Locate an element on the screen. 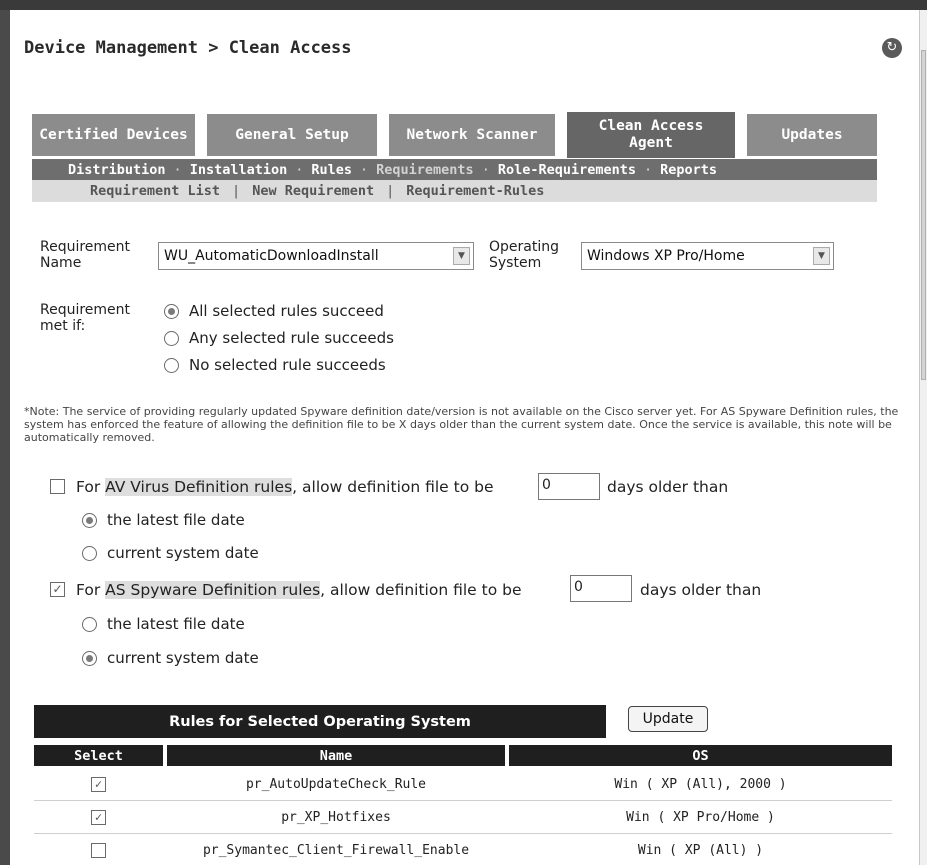 The width and height of the screenshot is (927, 866). page-title: Device Management > Clean Access is located at coordinates (188, 48).